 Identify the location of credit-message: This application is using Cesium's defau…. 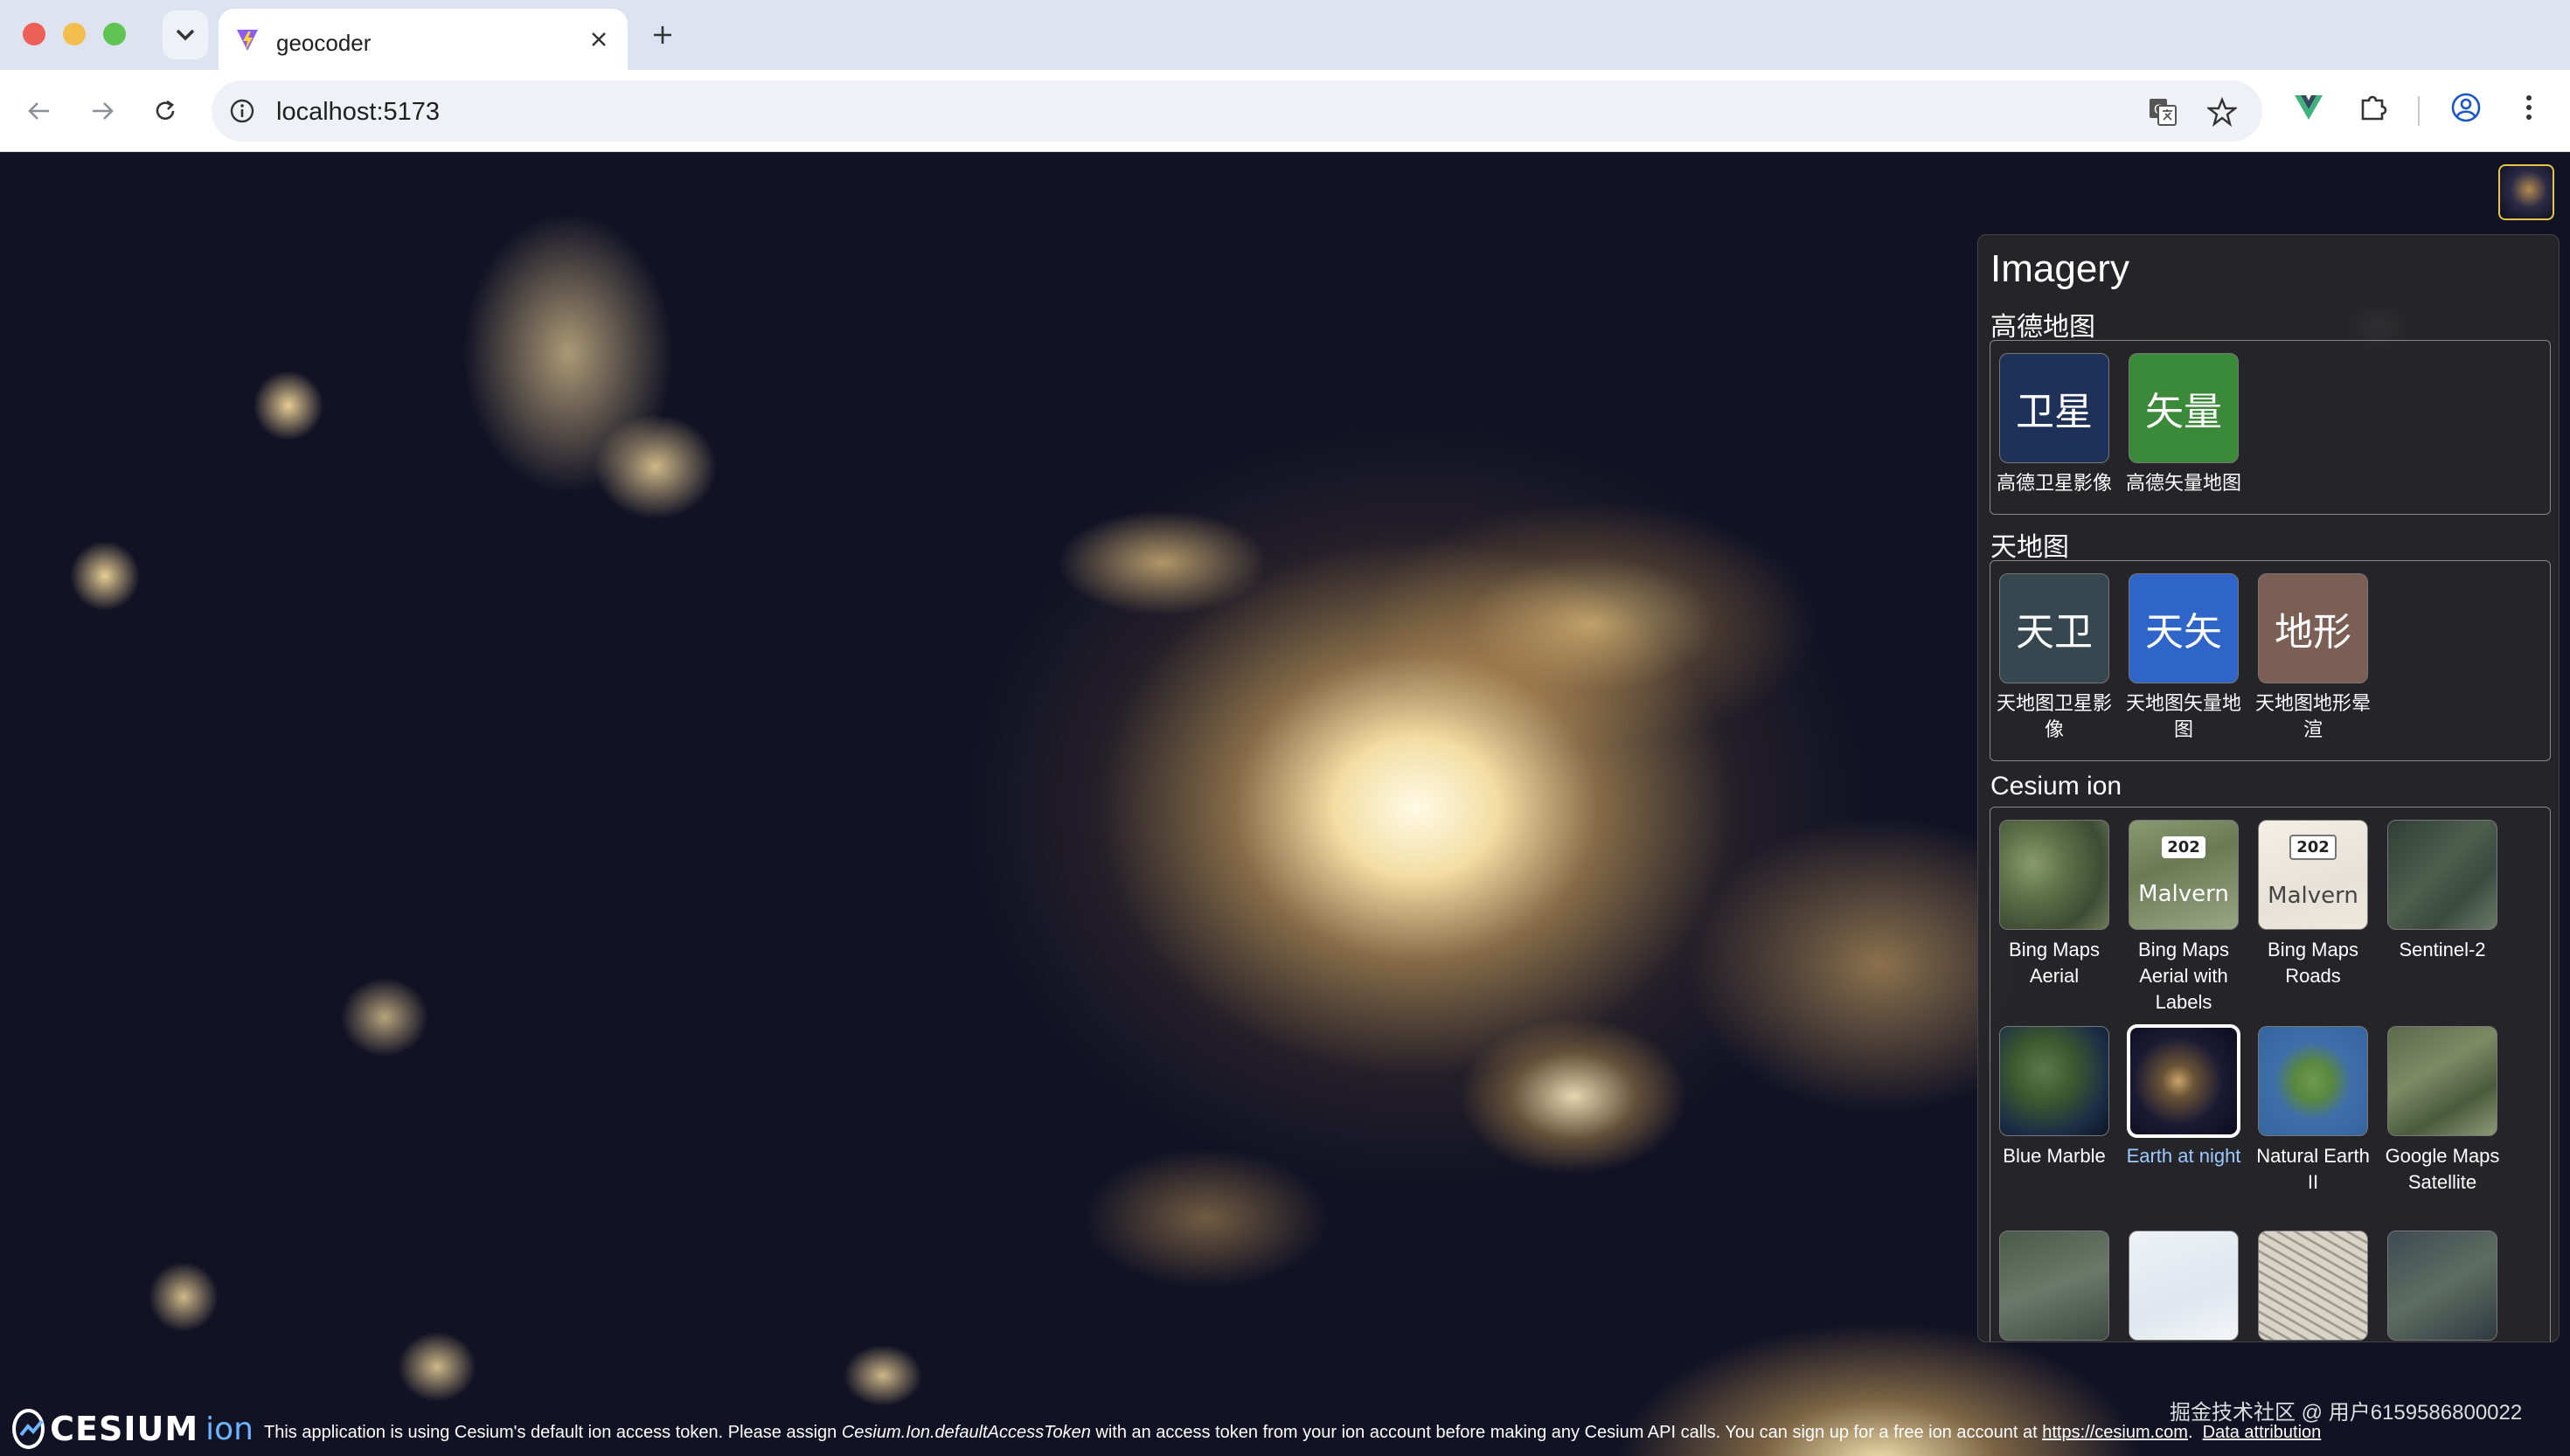
(1292, 1433).